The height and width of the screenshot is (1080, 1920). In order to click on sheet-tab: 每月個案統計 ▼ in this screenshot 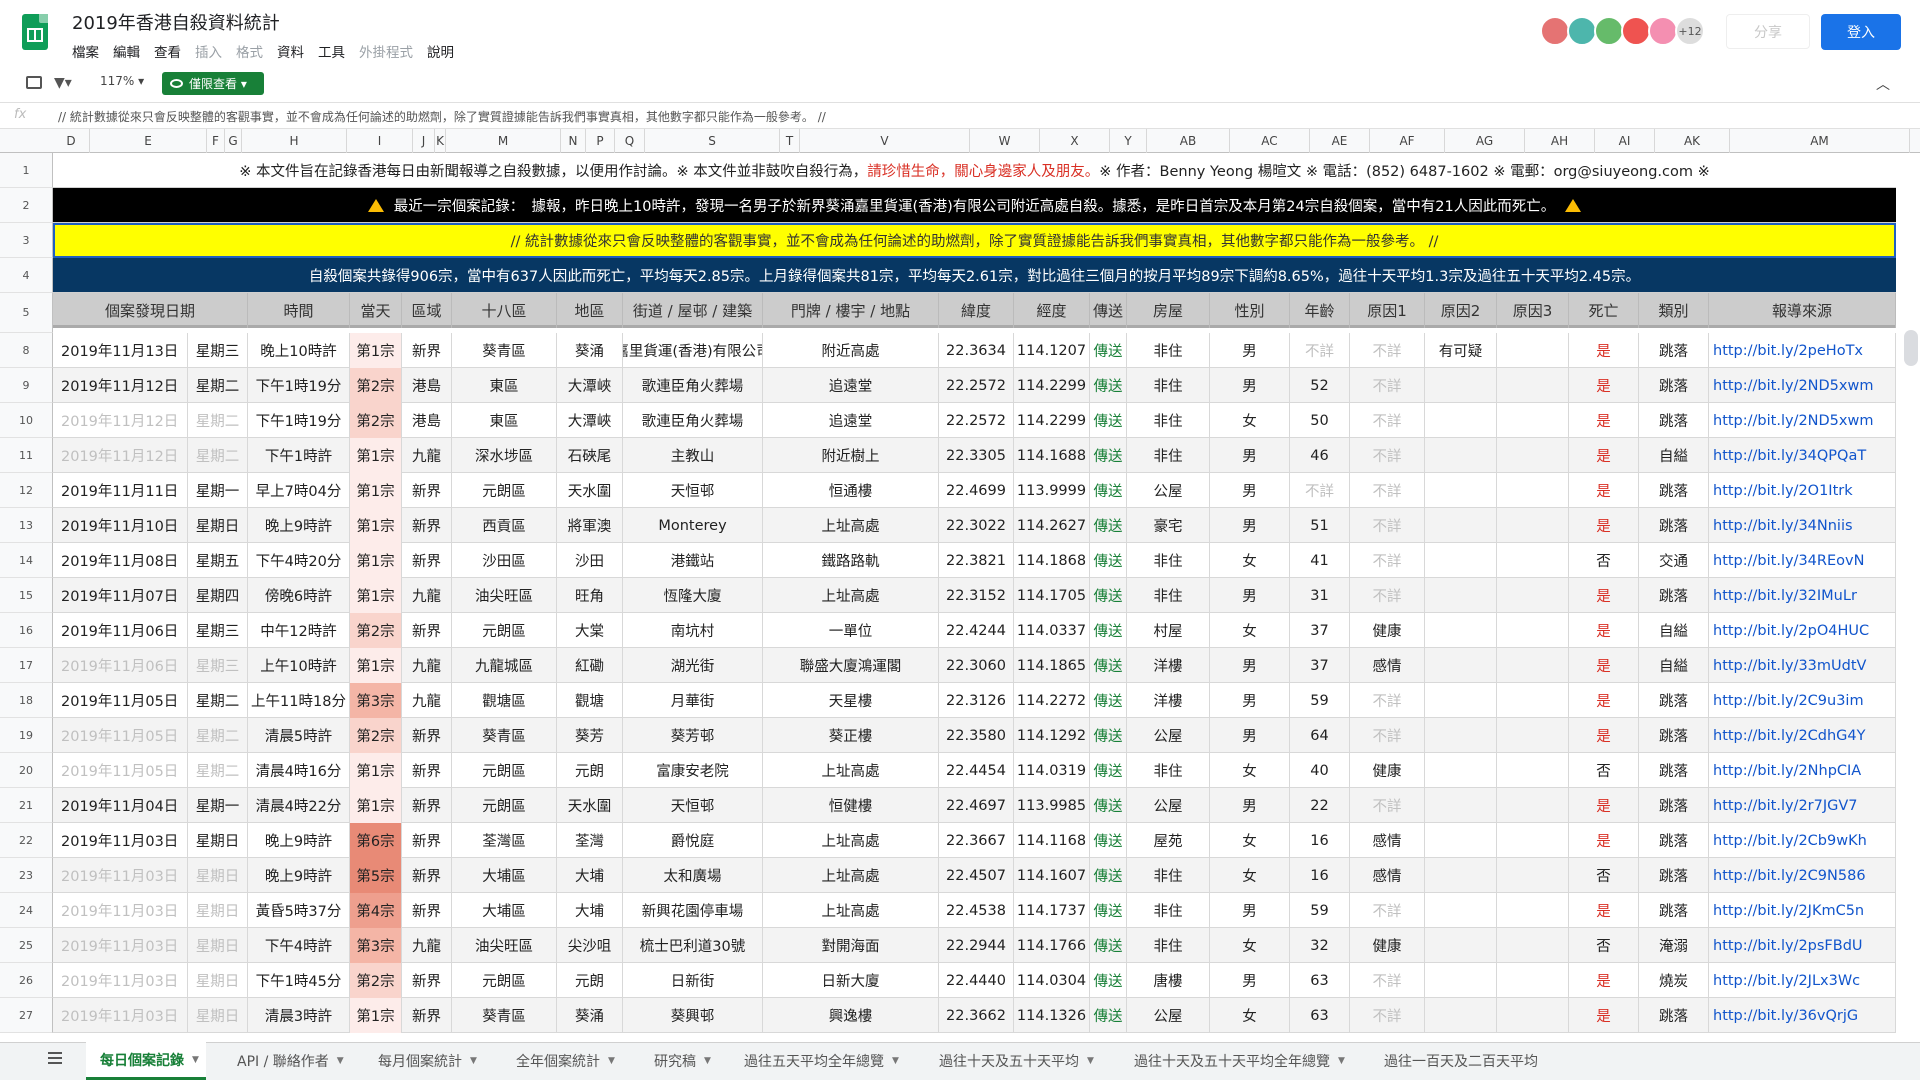, I will do `click(429, 1061)`.